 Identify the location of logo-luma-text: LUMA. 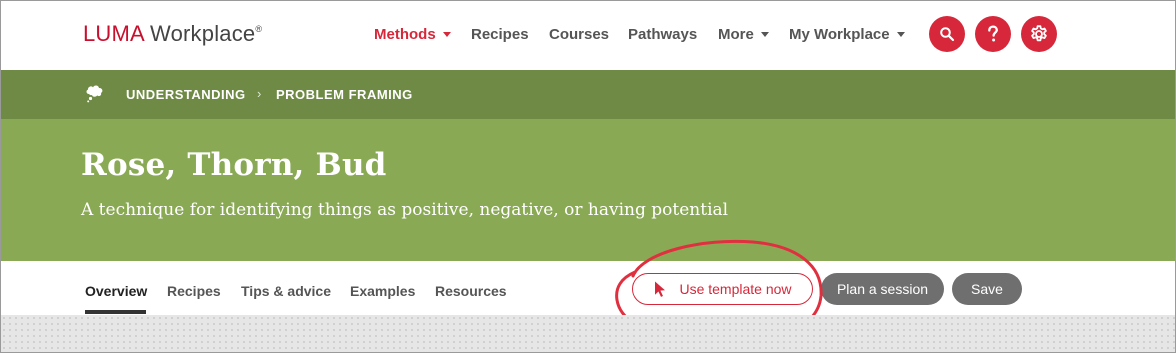
(113, 33).